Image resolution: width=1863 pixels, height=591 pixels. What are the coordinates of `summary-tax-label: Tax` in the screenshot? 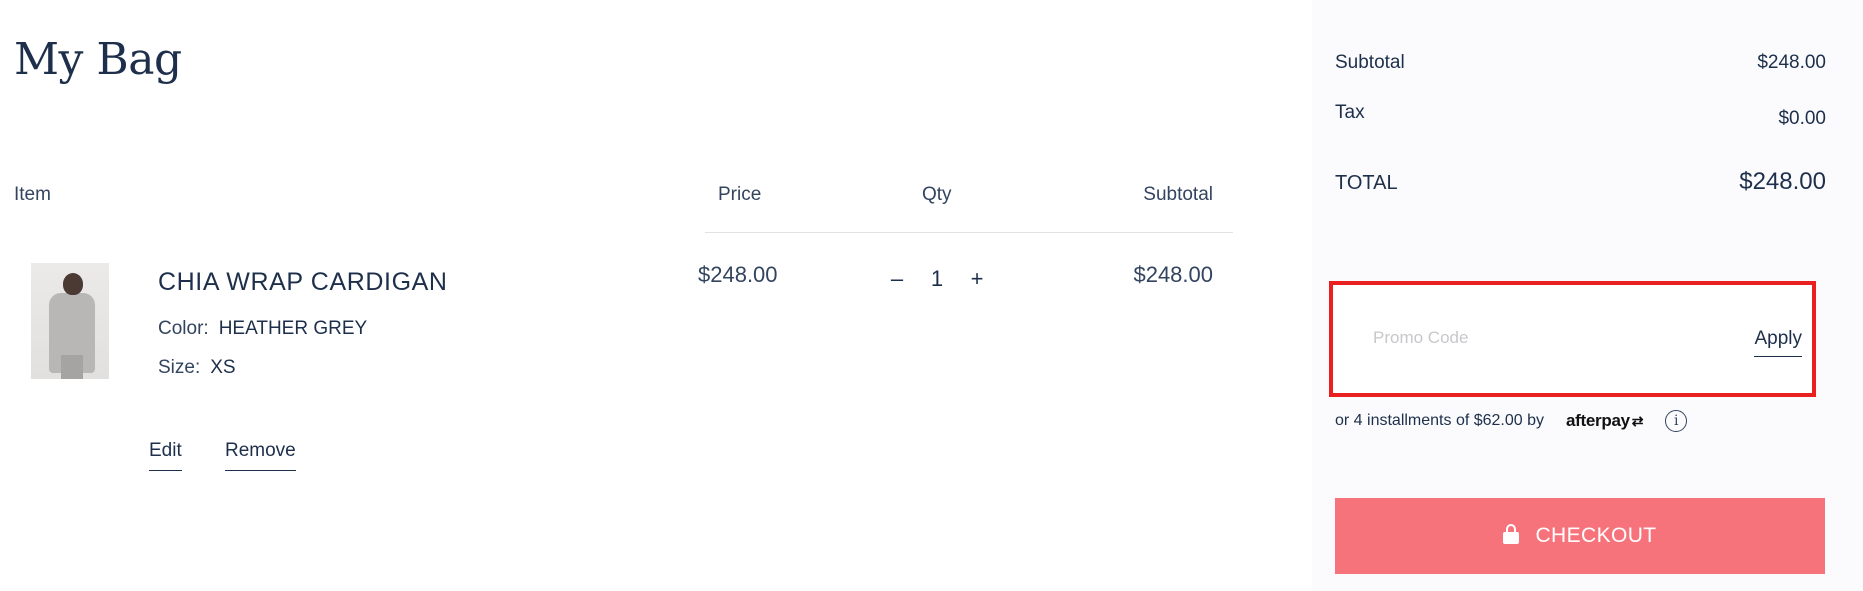 It's located at (1350, 112).